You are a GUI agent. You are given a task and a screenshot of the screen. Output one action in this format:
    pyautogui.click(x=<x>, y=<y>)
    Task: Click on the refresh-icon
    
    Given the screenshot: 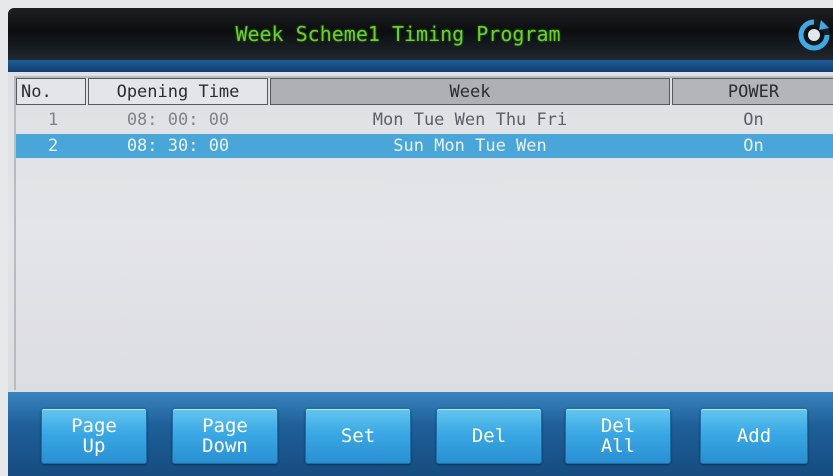 What is the action you would take?
    pyautogui.click(x=814, y=35)
    